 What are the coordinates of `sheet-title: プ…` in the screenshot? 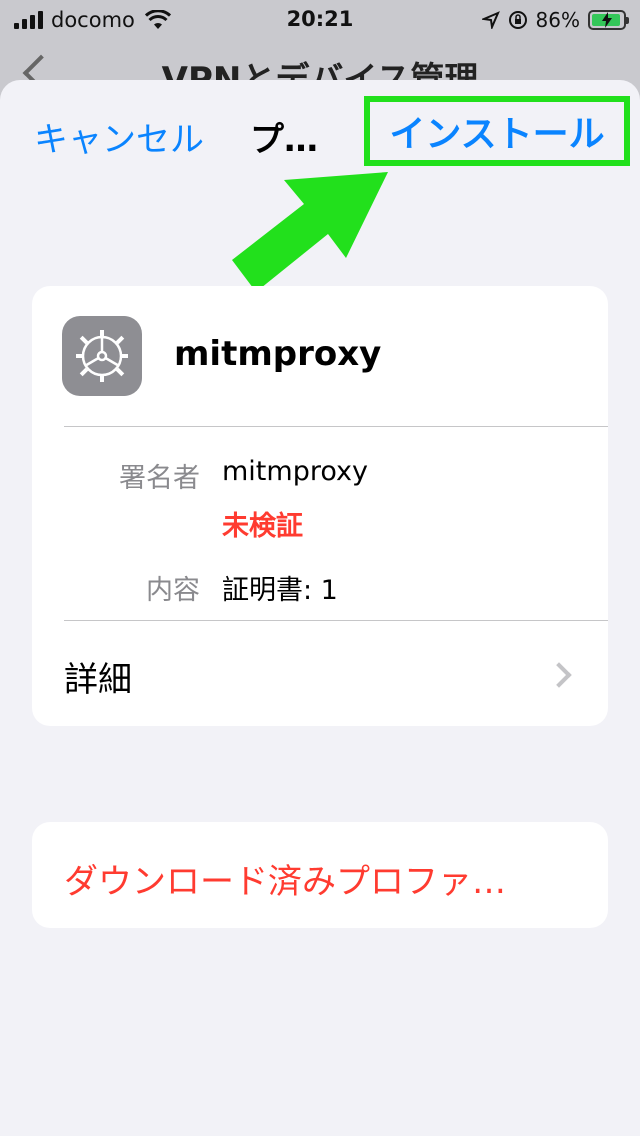 It's located at (284, 140).